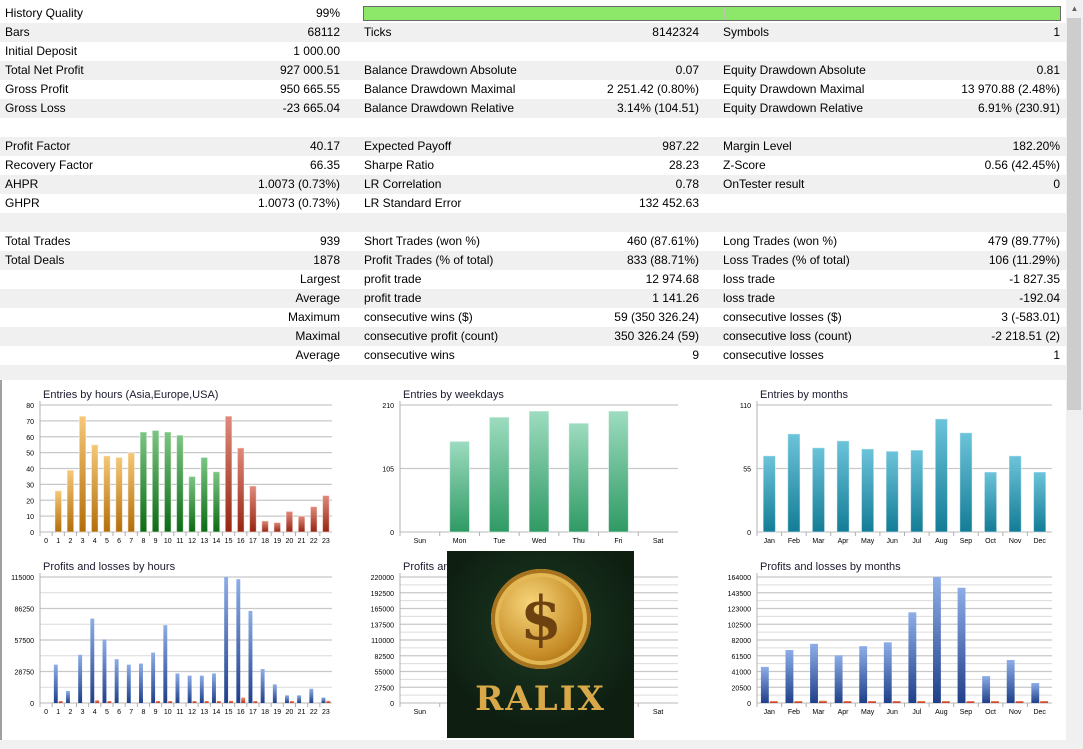 The width and height of the screenshot is (1083, 749). I want to click on chart-title: Entries by months, so click(804, 395).